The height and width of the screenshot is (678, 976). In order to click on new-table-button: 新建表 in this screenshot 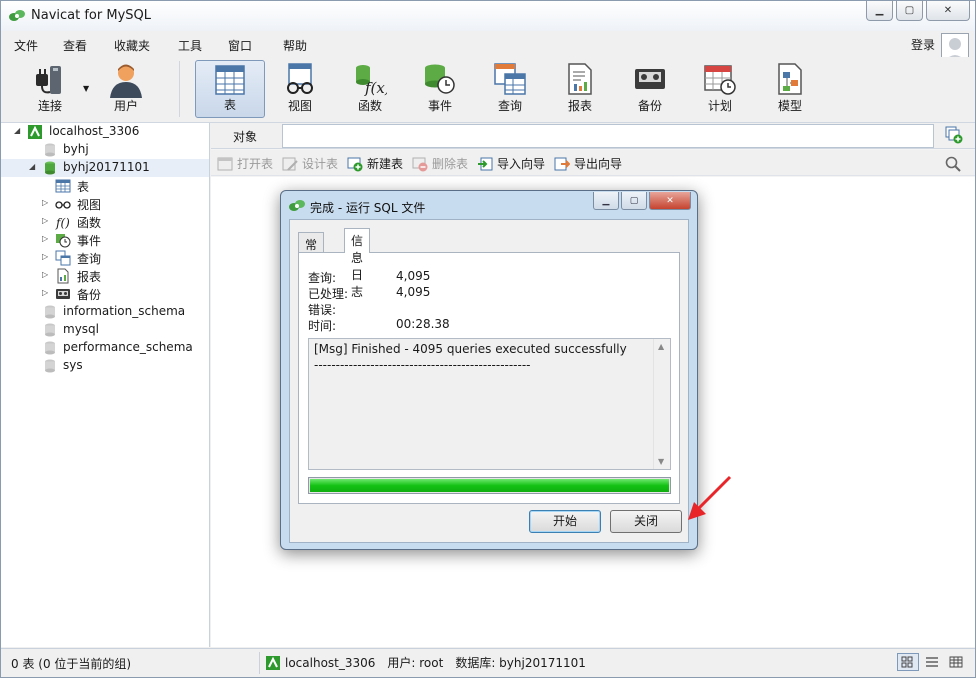, I will do `click(375, 163)`.